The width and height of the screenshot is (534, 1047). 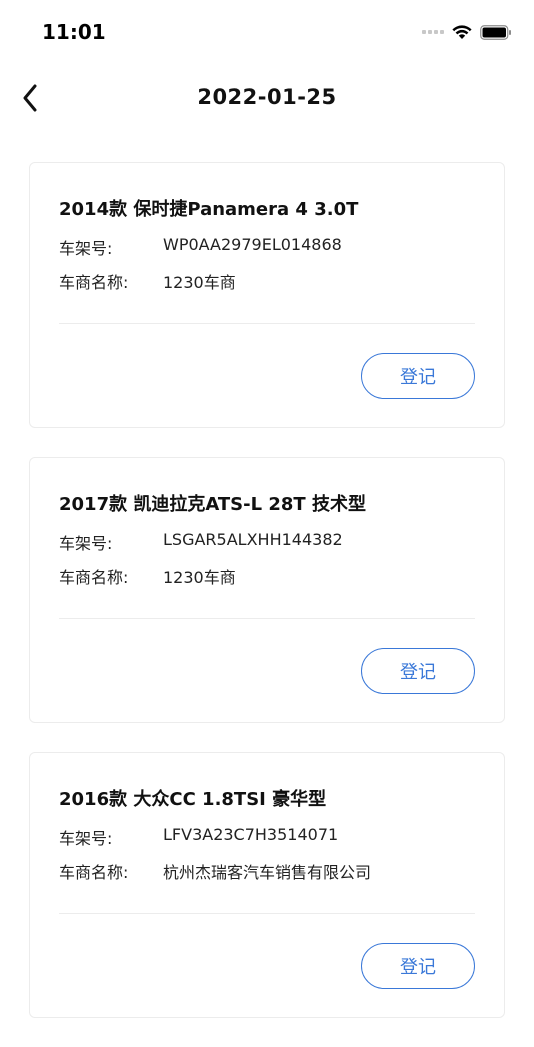 What do you see at coordinates (212, 504) in the screenshot?
I see `vehicle-title: 2017款 凯迪拉克ATS-L 28T 技术型` at bounding box center [212, 504].